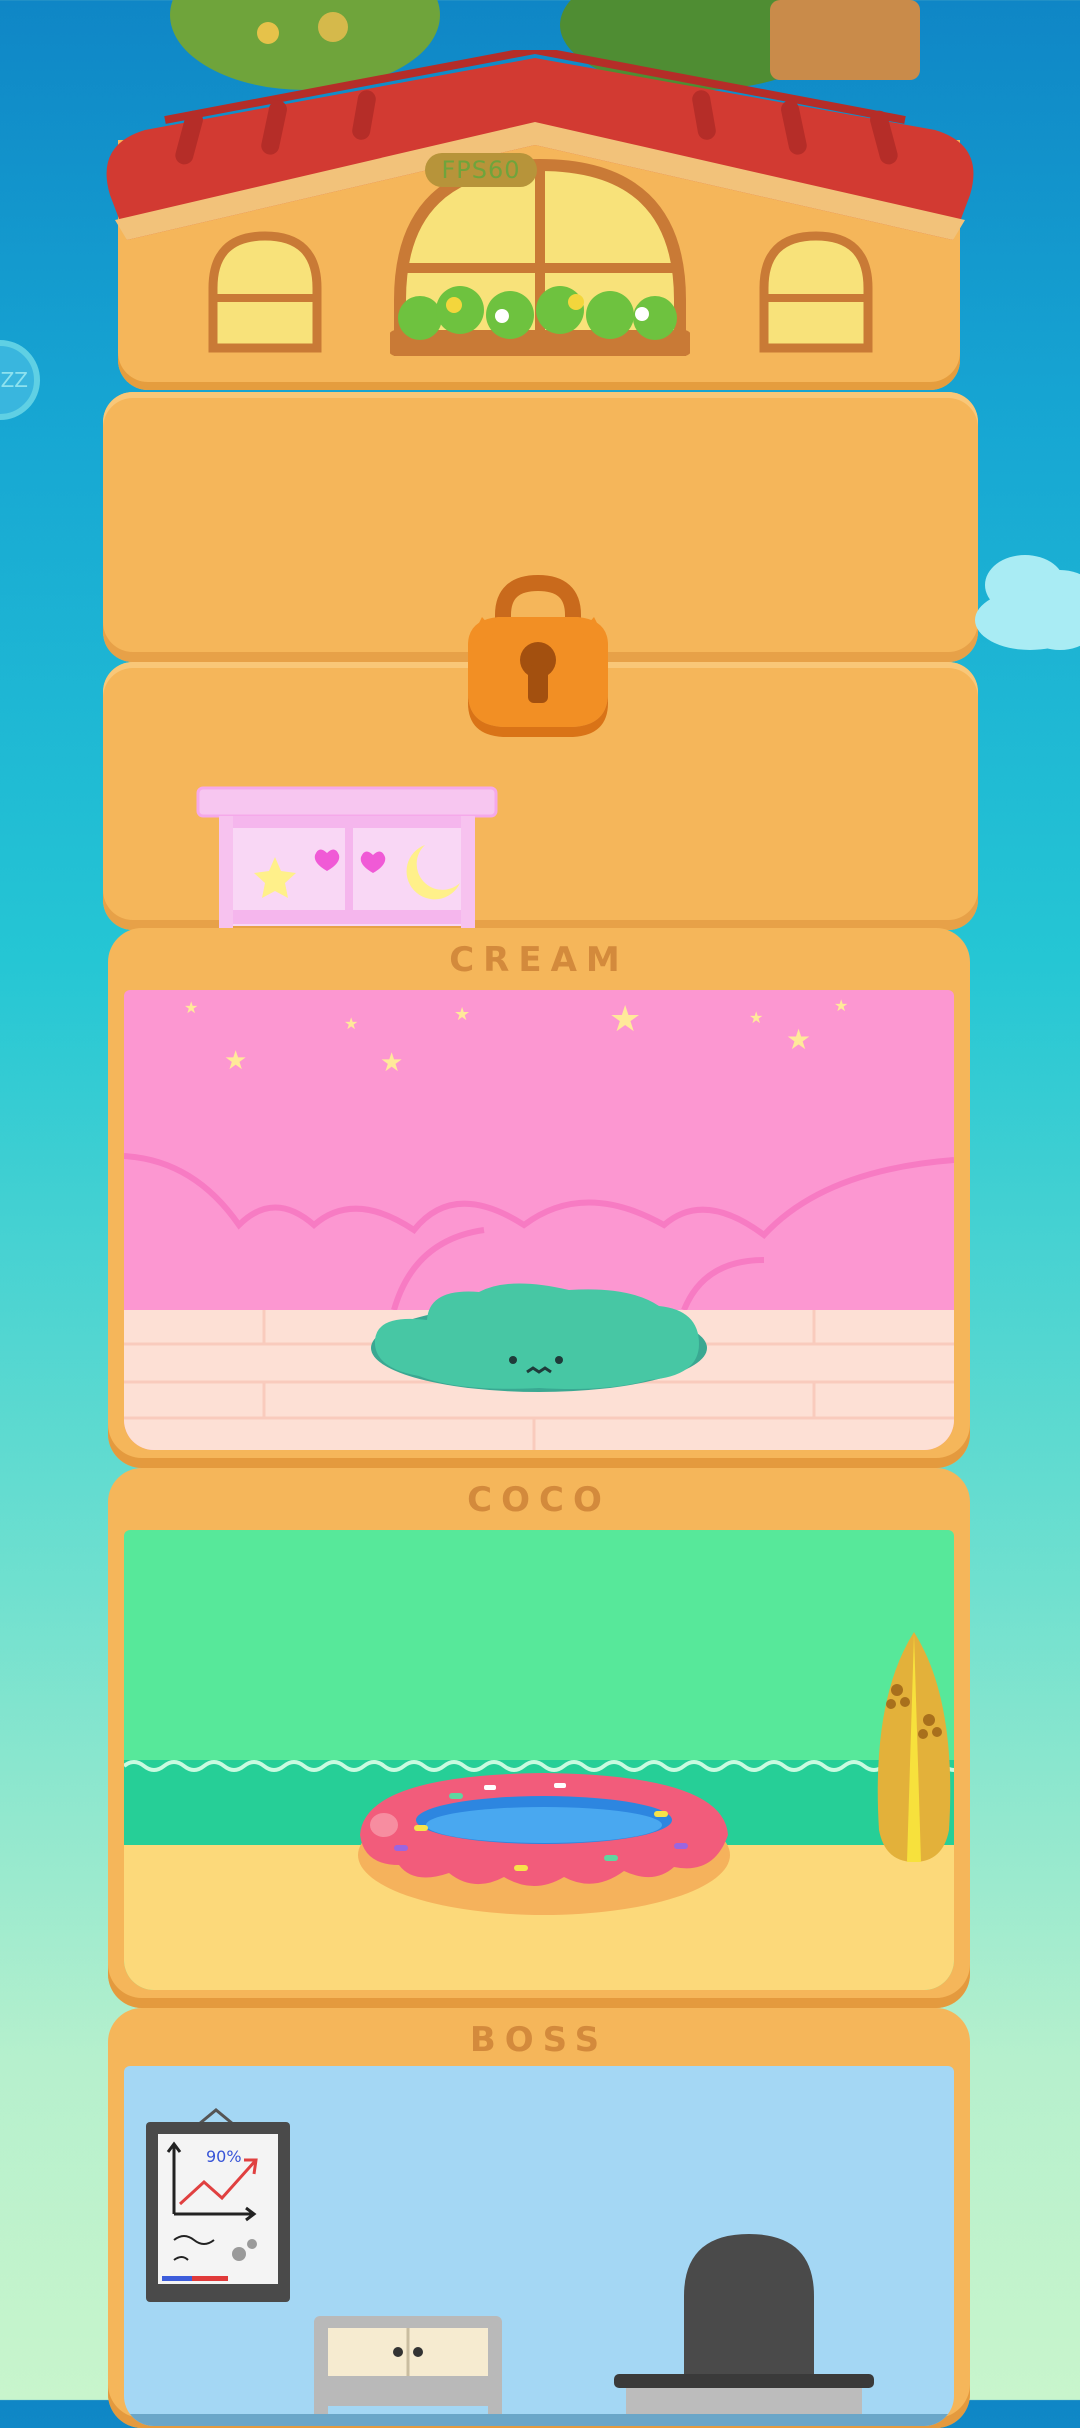 The width and height of the screenshot is (1080, 2428). What do you see at coordinates (347, 866) in the screenshot?
I see `pink-cabinet` at bounding box center [347, 866].